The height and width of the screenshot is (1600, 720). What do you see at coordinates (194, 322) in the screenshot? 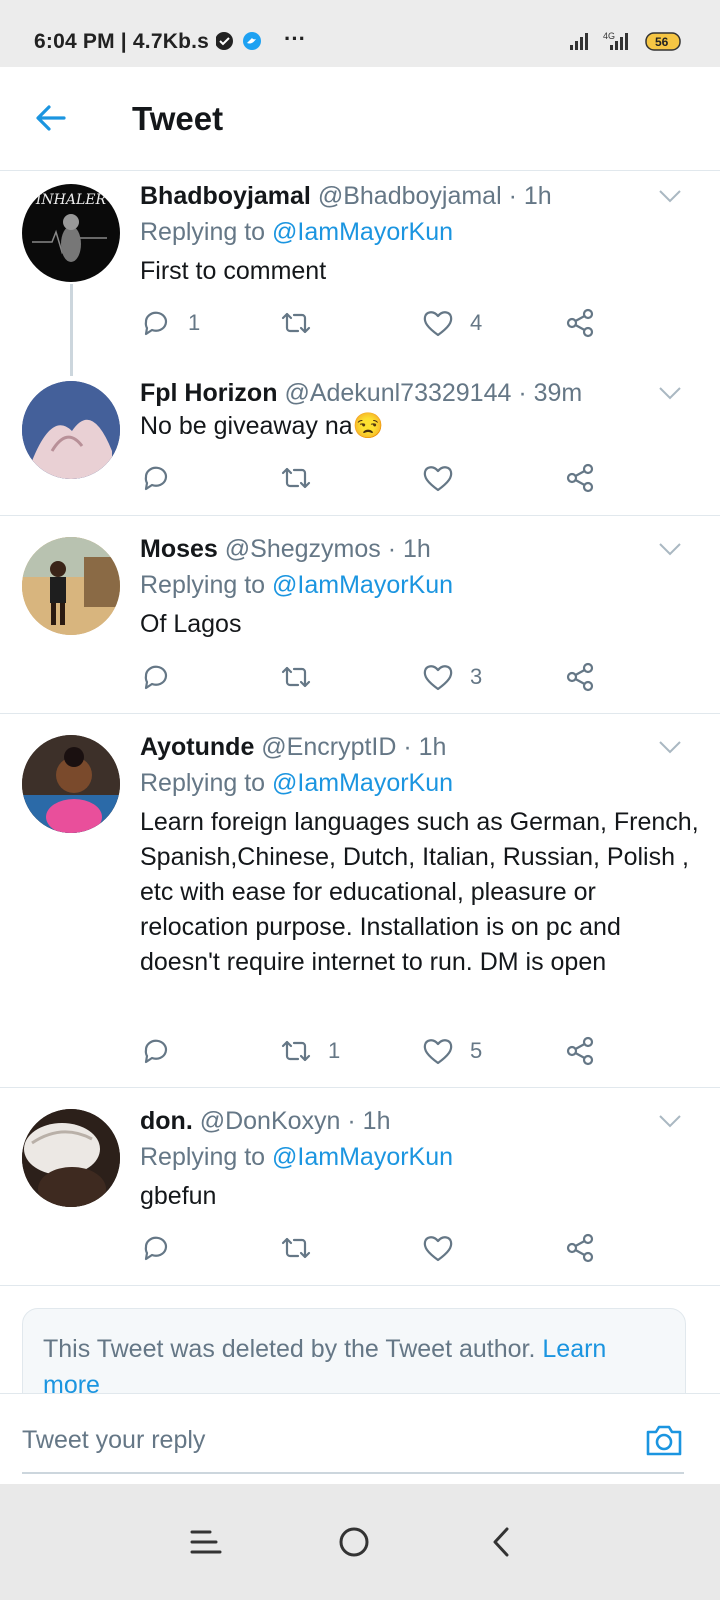
I see `reply-count: 1` at bounding box center [194, 322].